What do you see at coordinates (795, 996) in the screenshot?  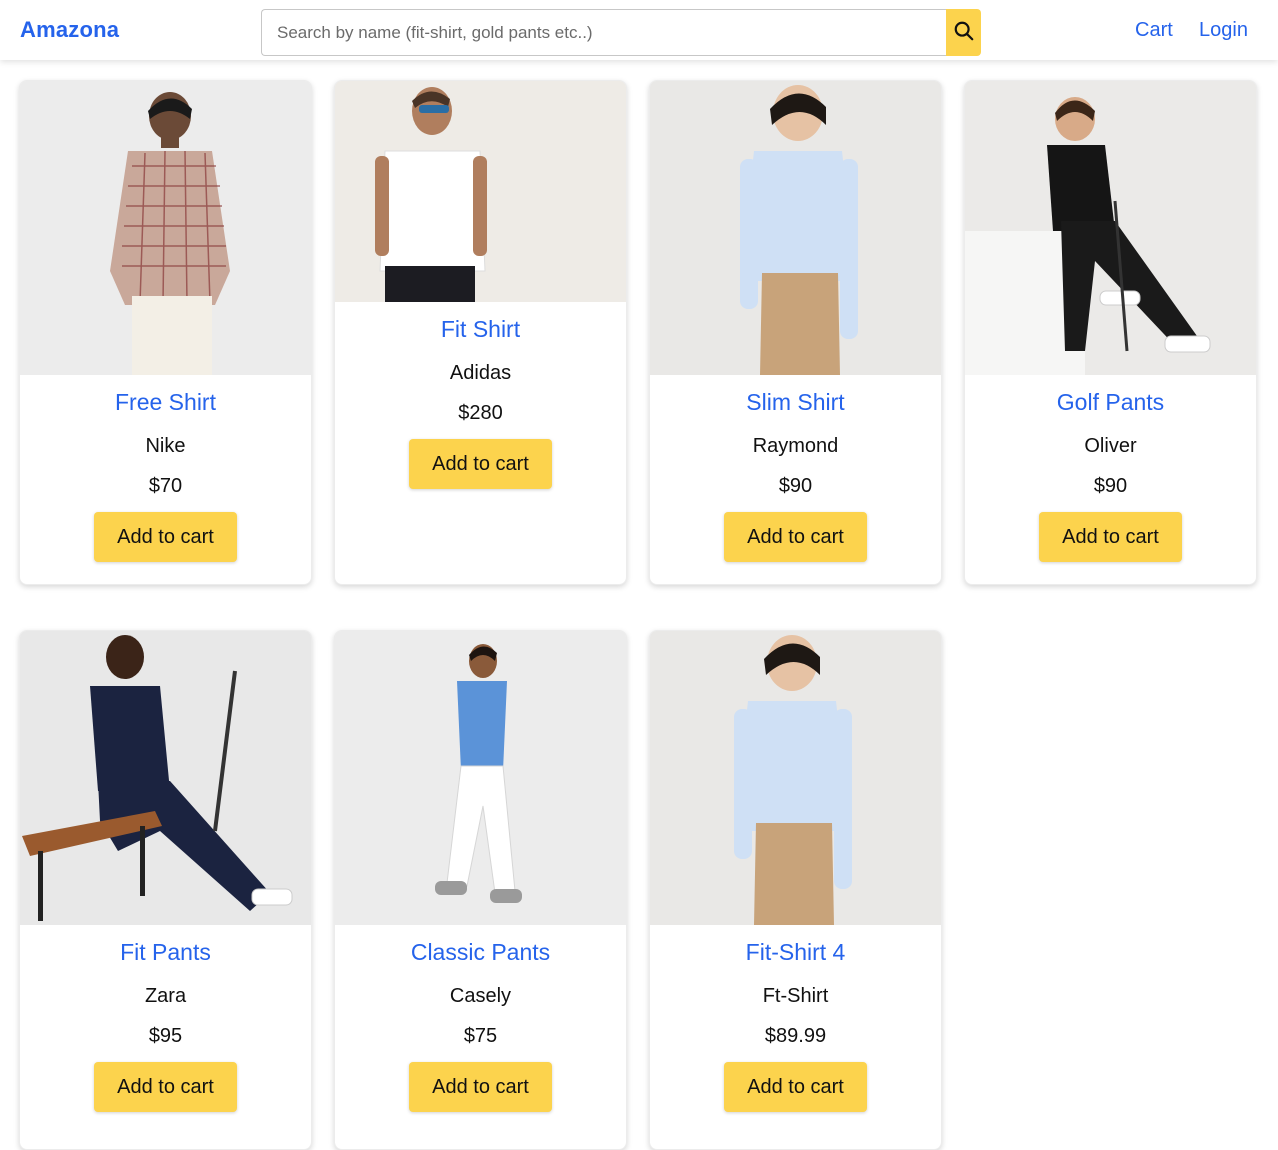 I see `product-brand: Ft-Shirt` at bounding box center [795, 996].